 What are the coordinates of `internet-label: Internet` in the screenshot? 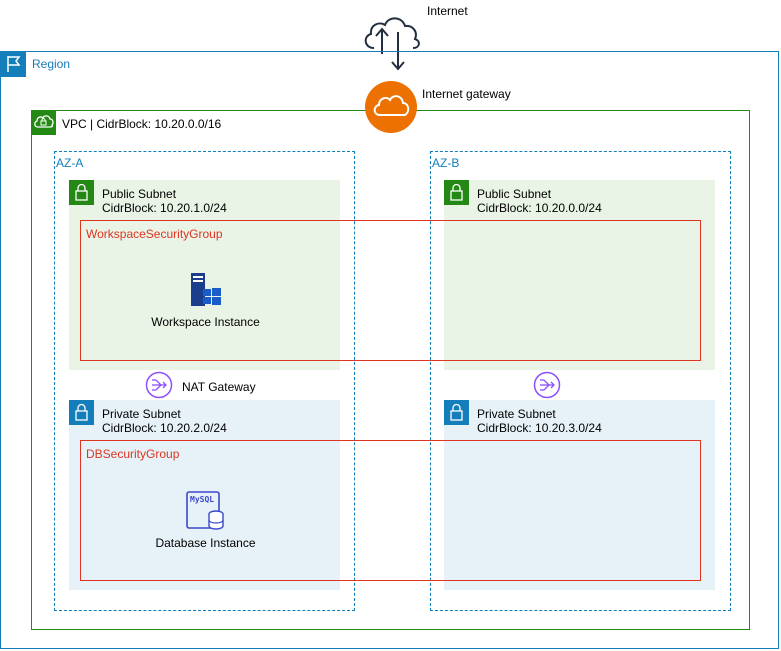 It's located at (447, 11).